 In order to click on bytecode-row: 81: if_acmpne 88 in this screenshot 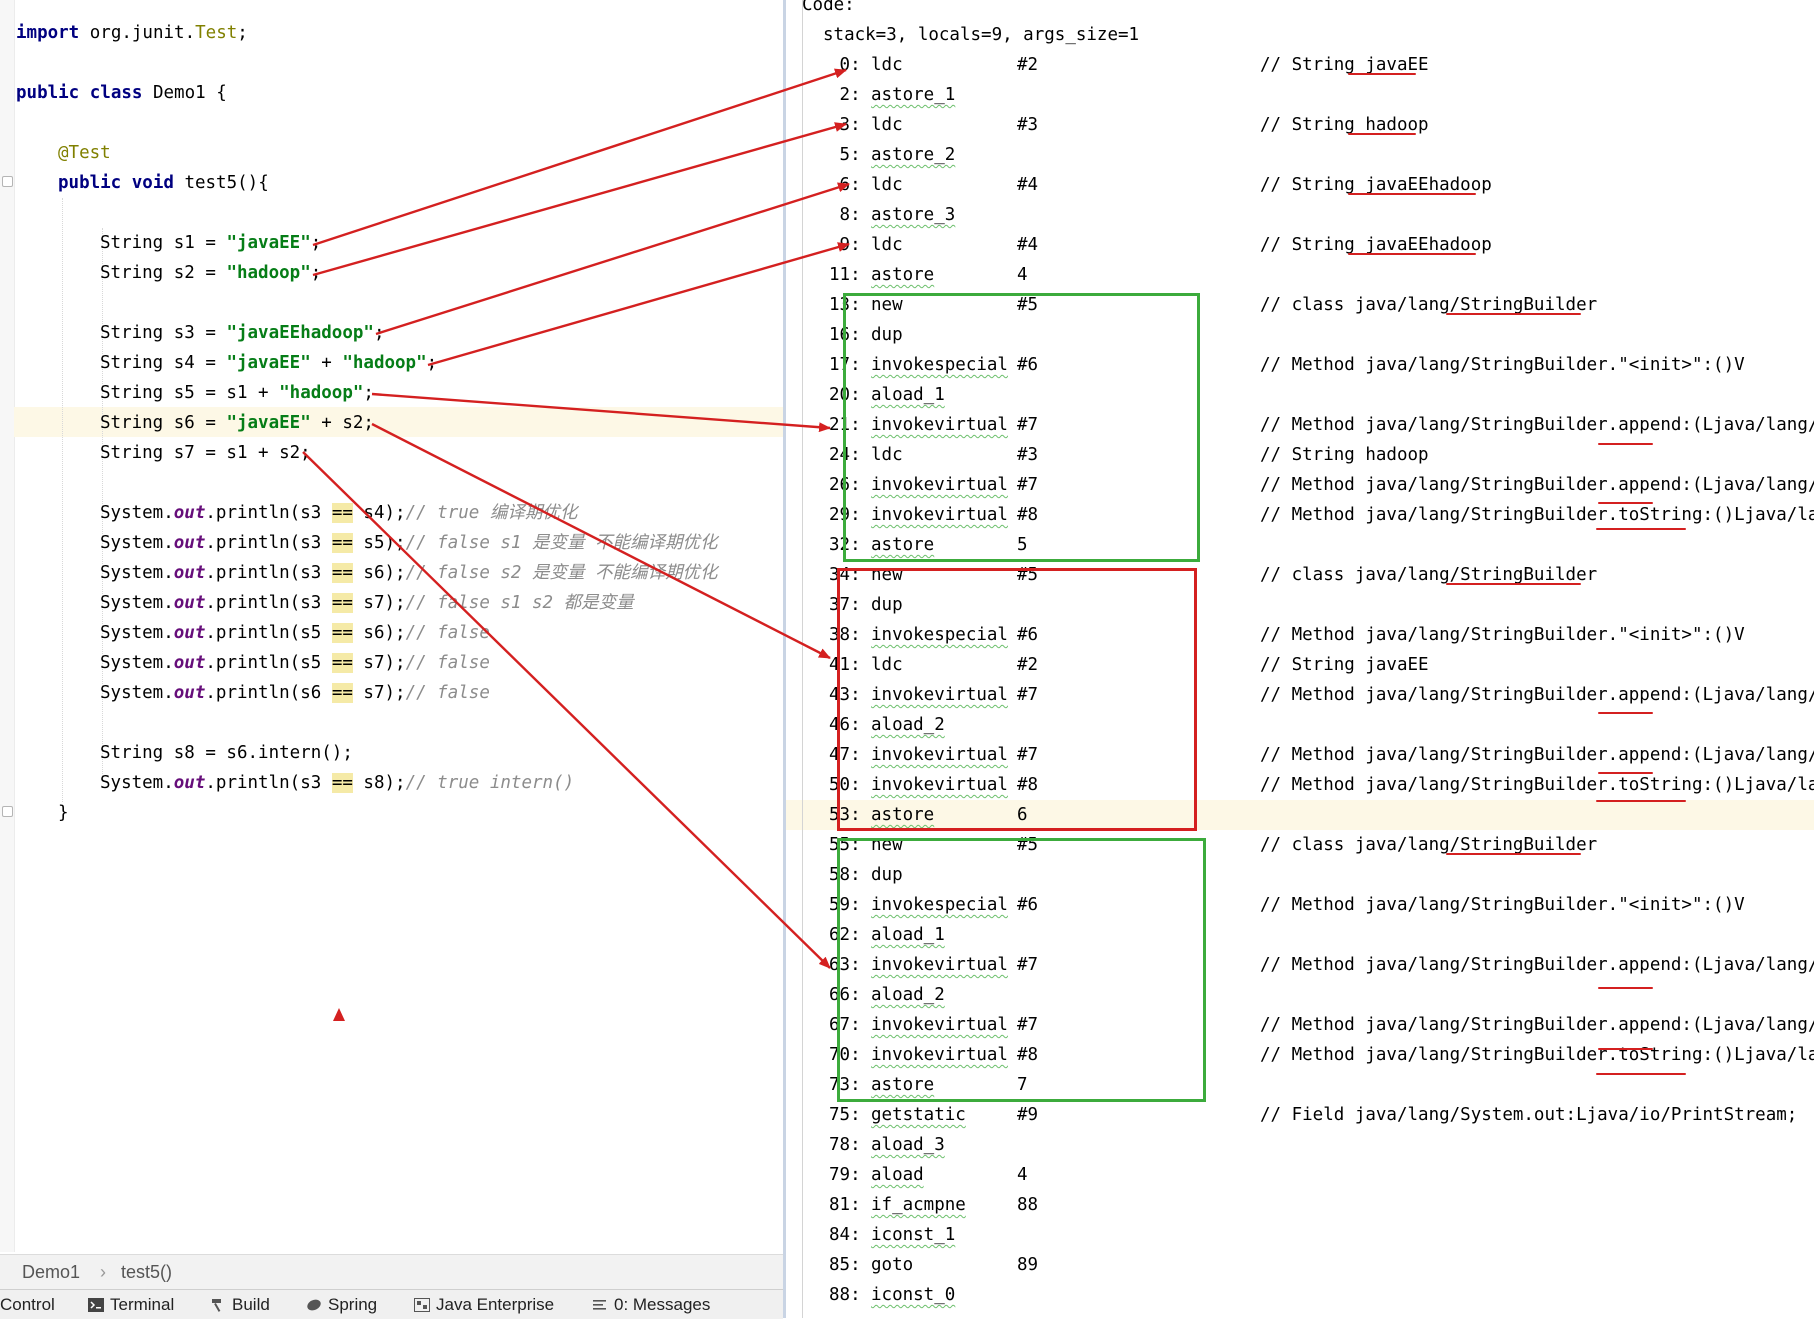, I will do `click(1308, 1205)`.